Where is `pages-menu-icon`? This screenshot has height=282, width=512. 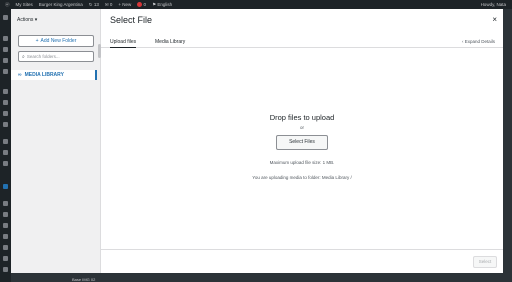 pages-menu-icon is located at coordinates (5, 60).